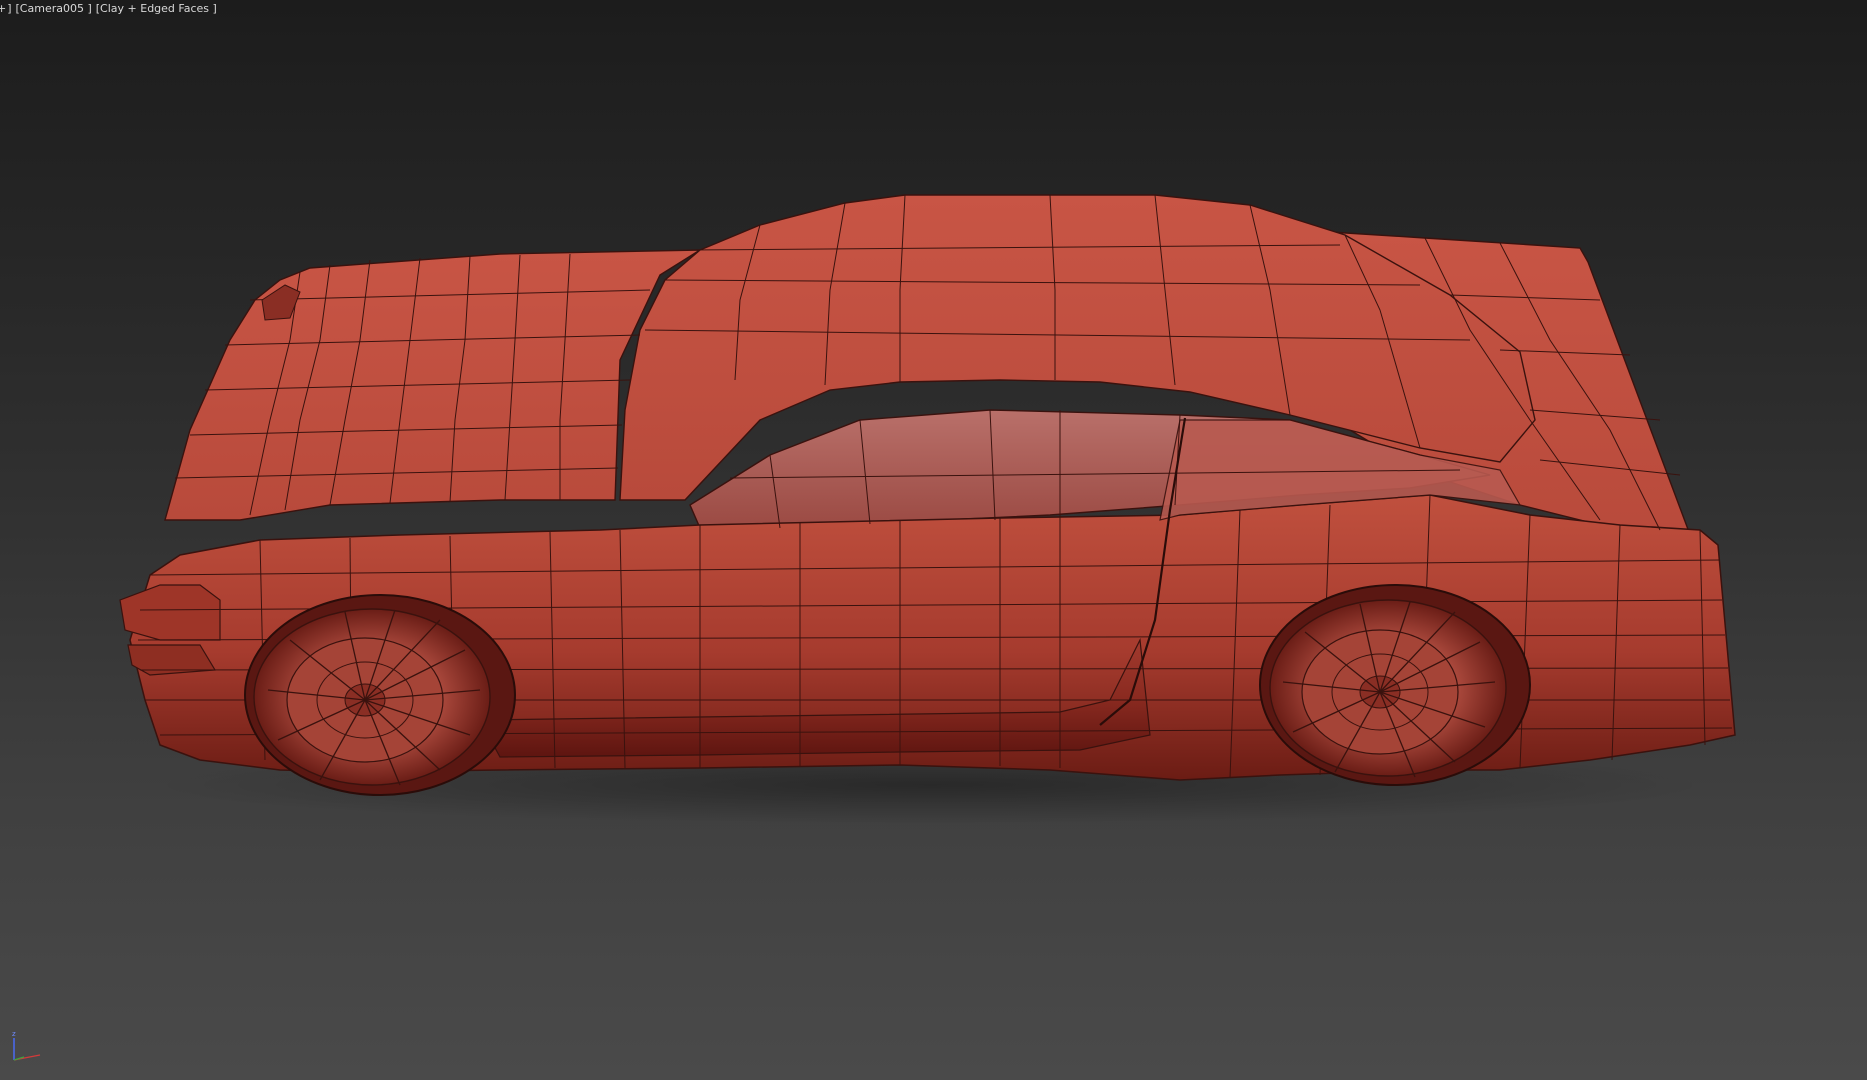 The height and width of the screenshot is (1080, 1867). Describe the element at coordinates (380, 695) in the screenshot. I see `front-wheel` at that location.